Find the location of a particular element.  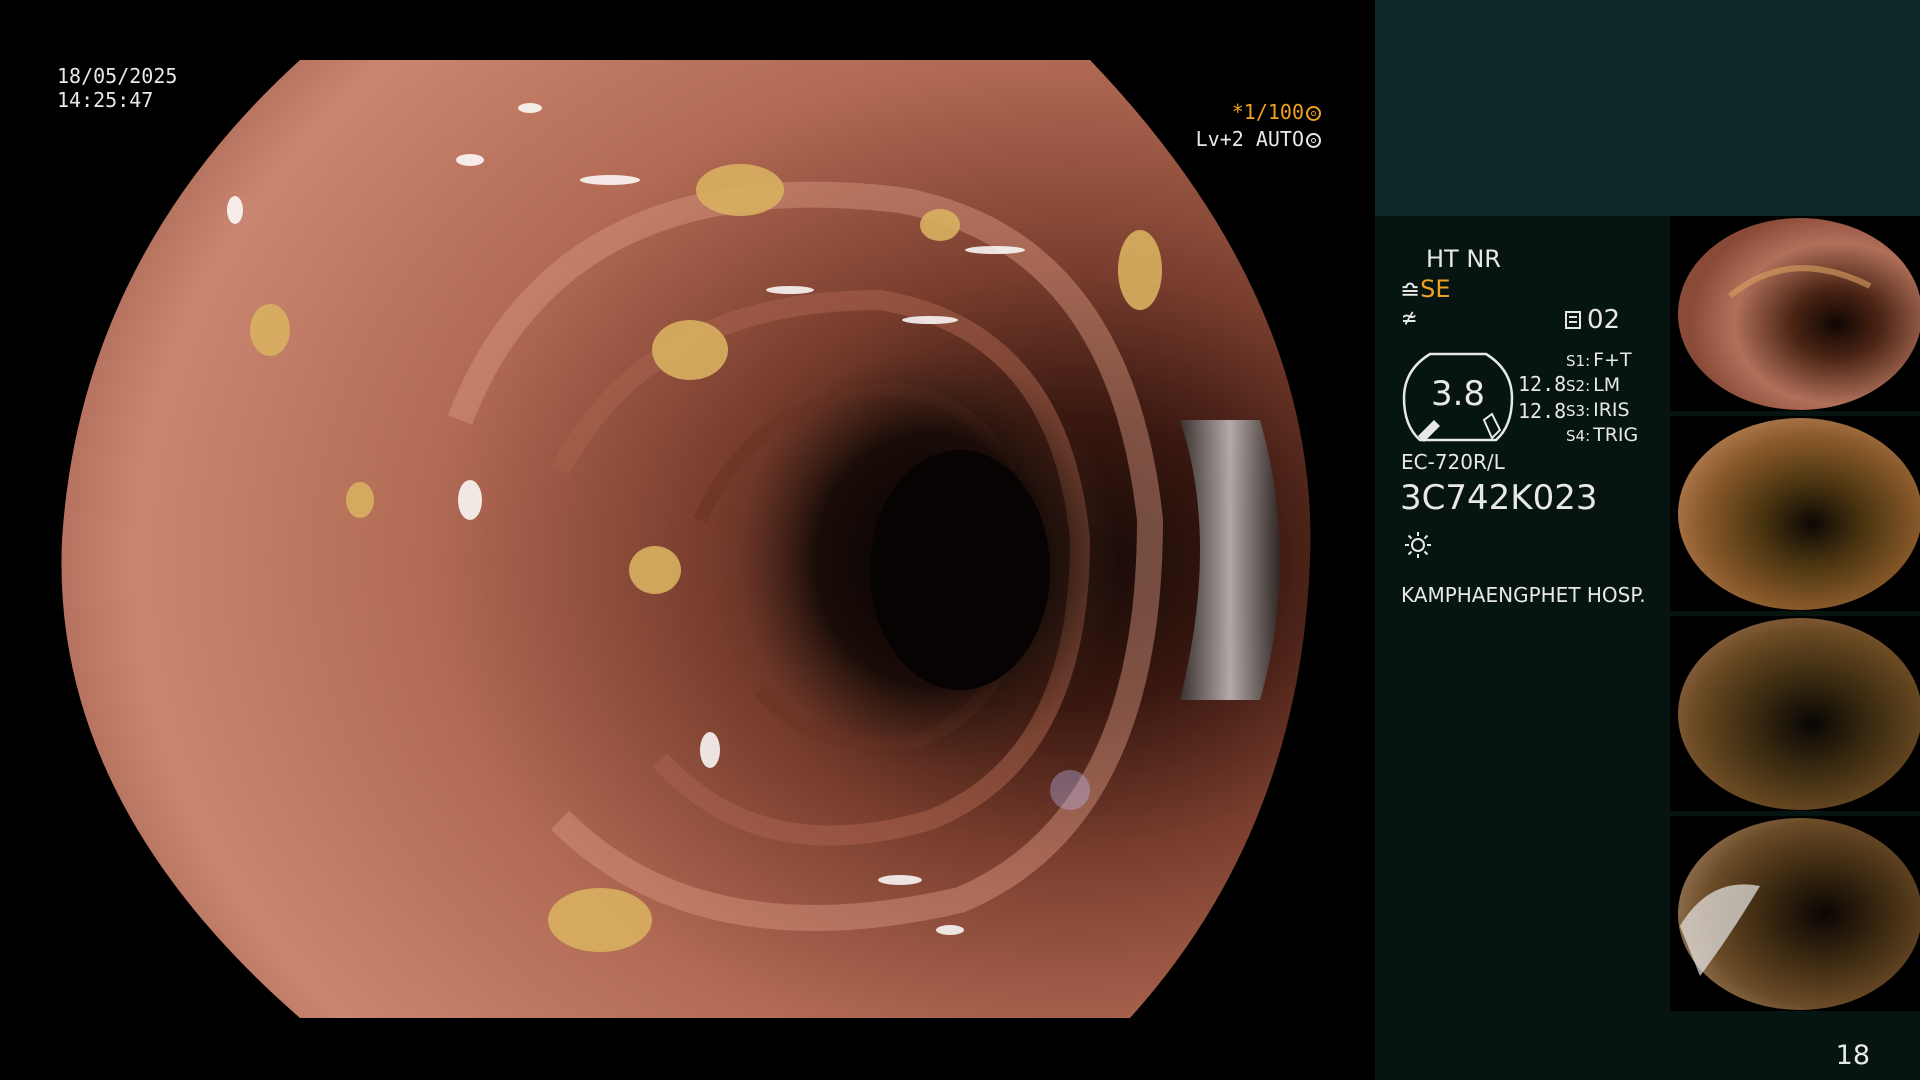

switch-value: TRIG is located at coordinates (1616, 435).